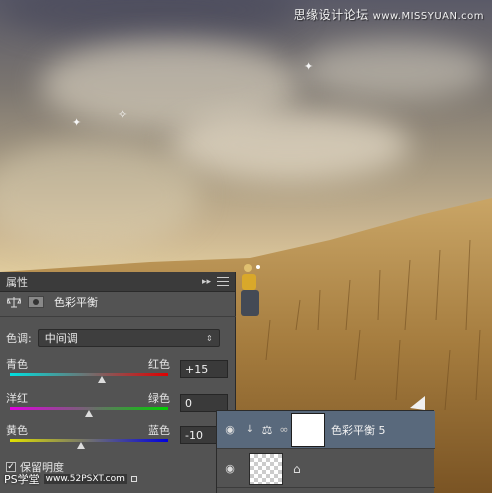  Describe the element at coordinates (14, 302) in the screenshot. I see `balance-scale-icon` at that location.